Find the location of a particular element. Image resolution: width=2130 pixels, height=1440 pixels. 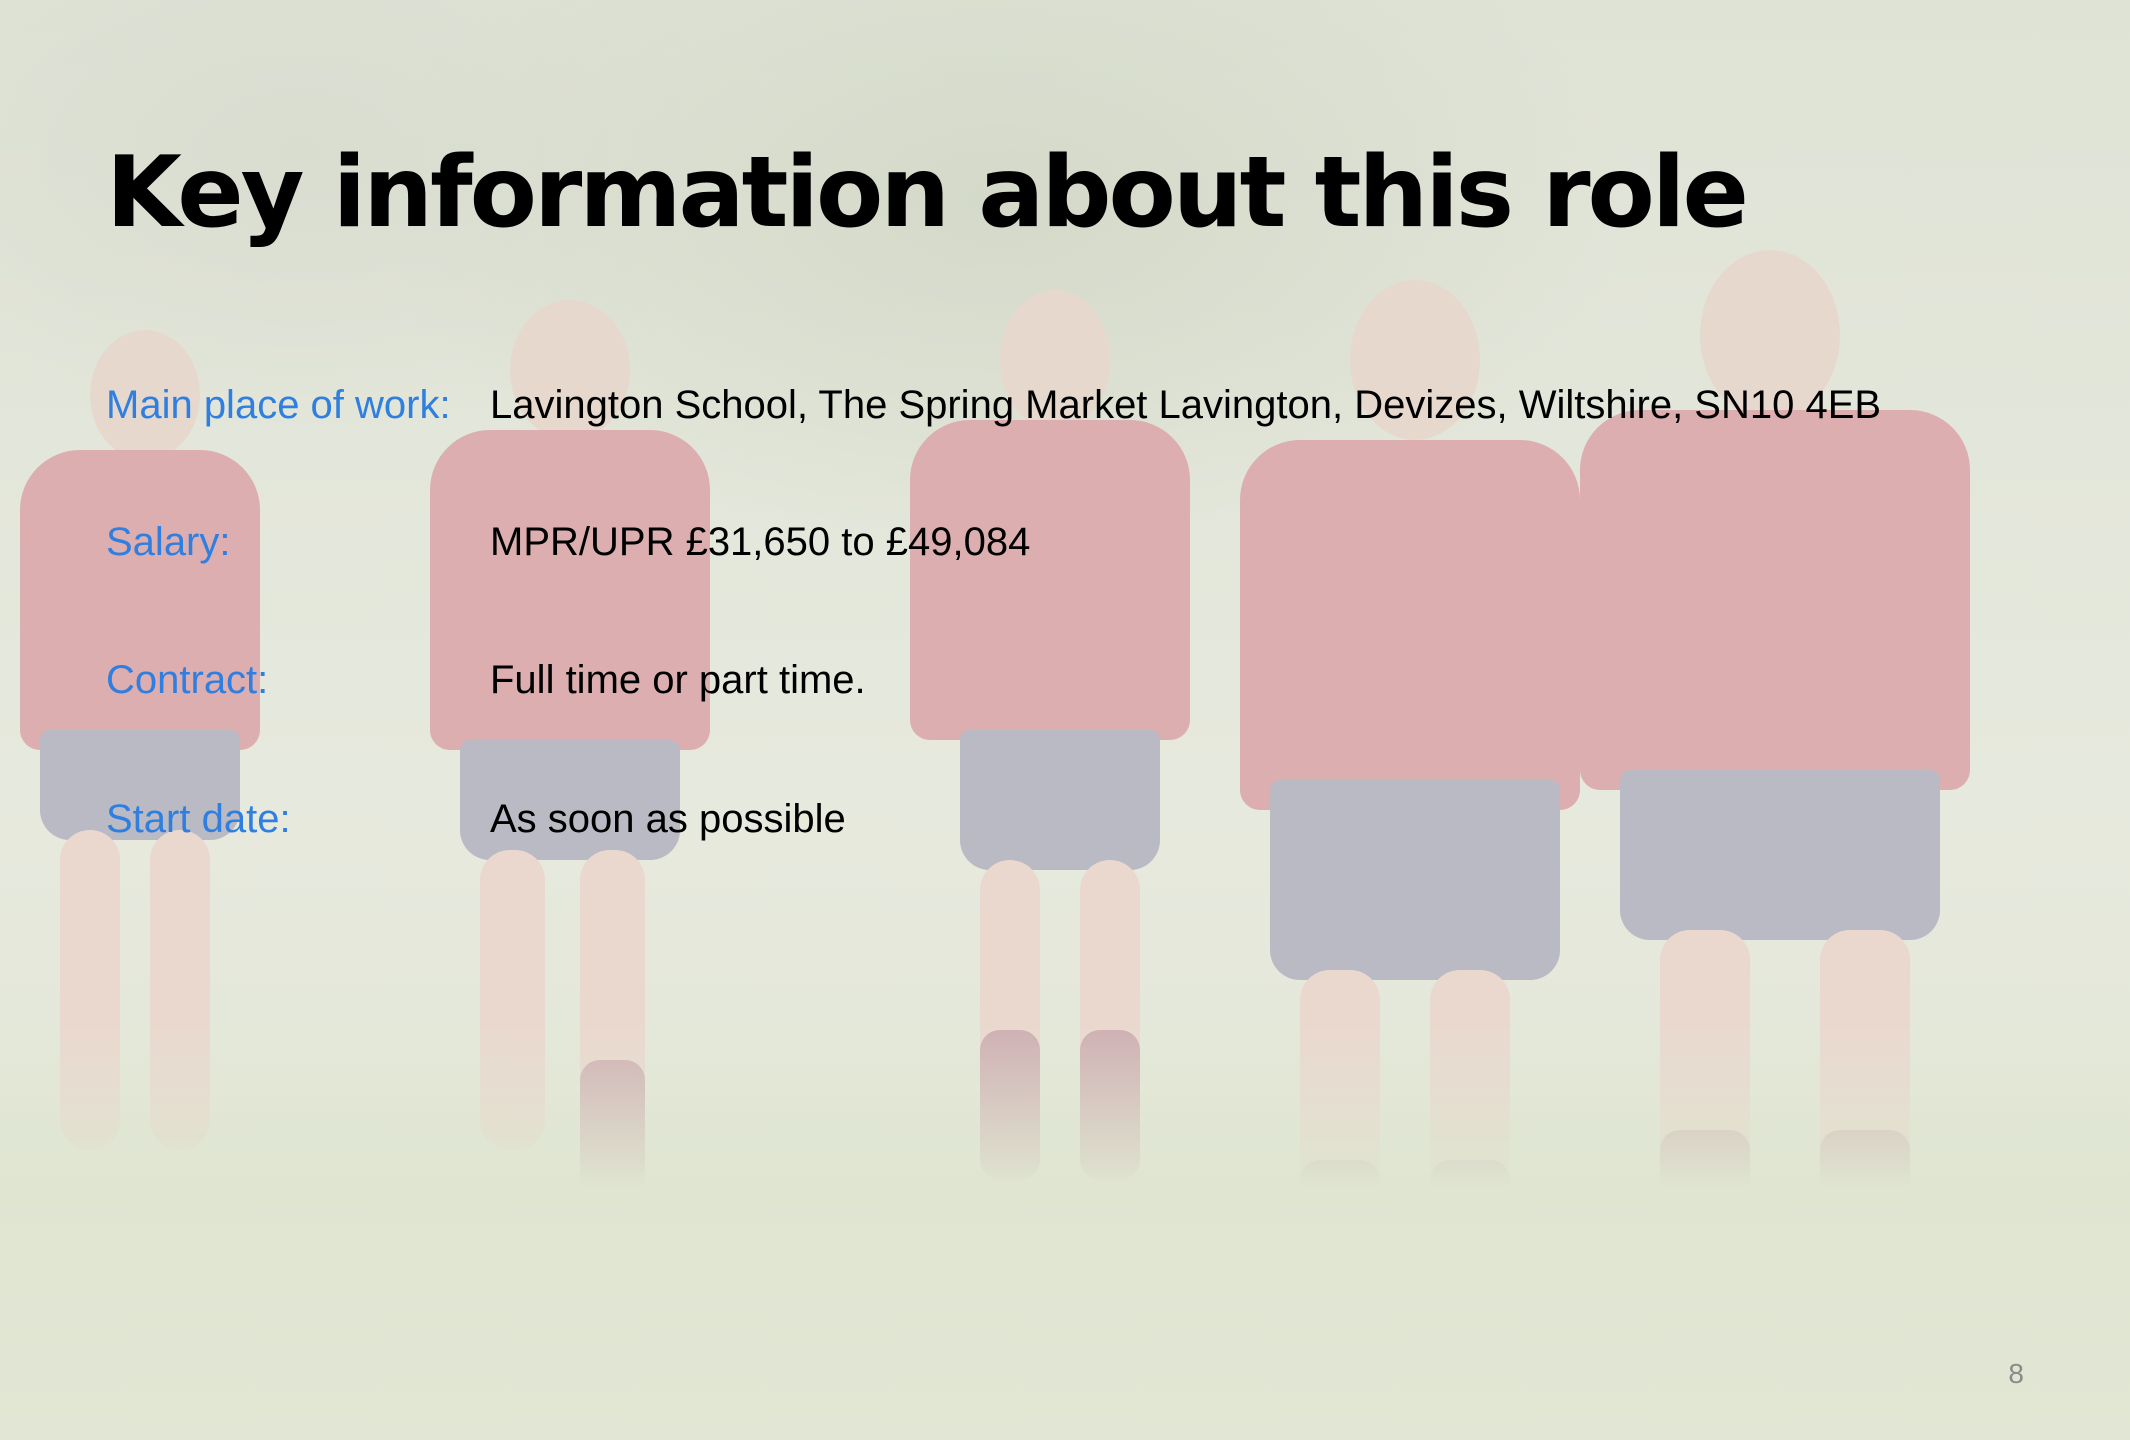

page-number: 8 is located at coordinates (2016, 1373).